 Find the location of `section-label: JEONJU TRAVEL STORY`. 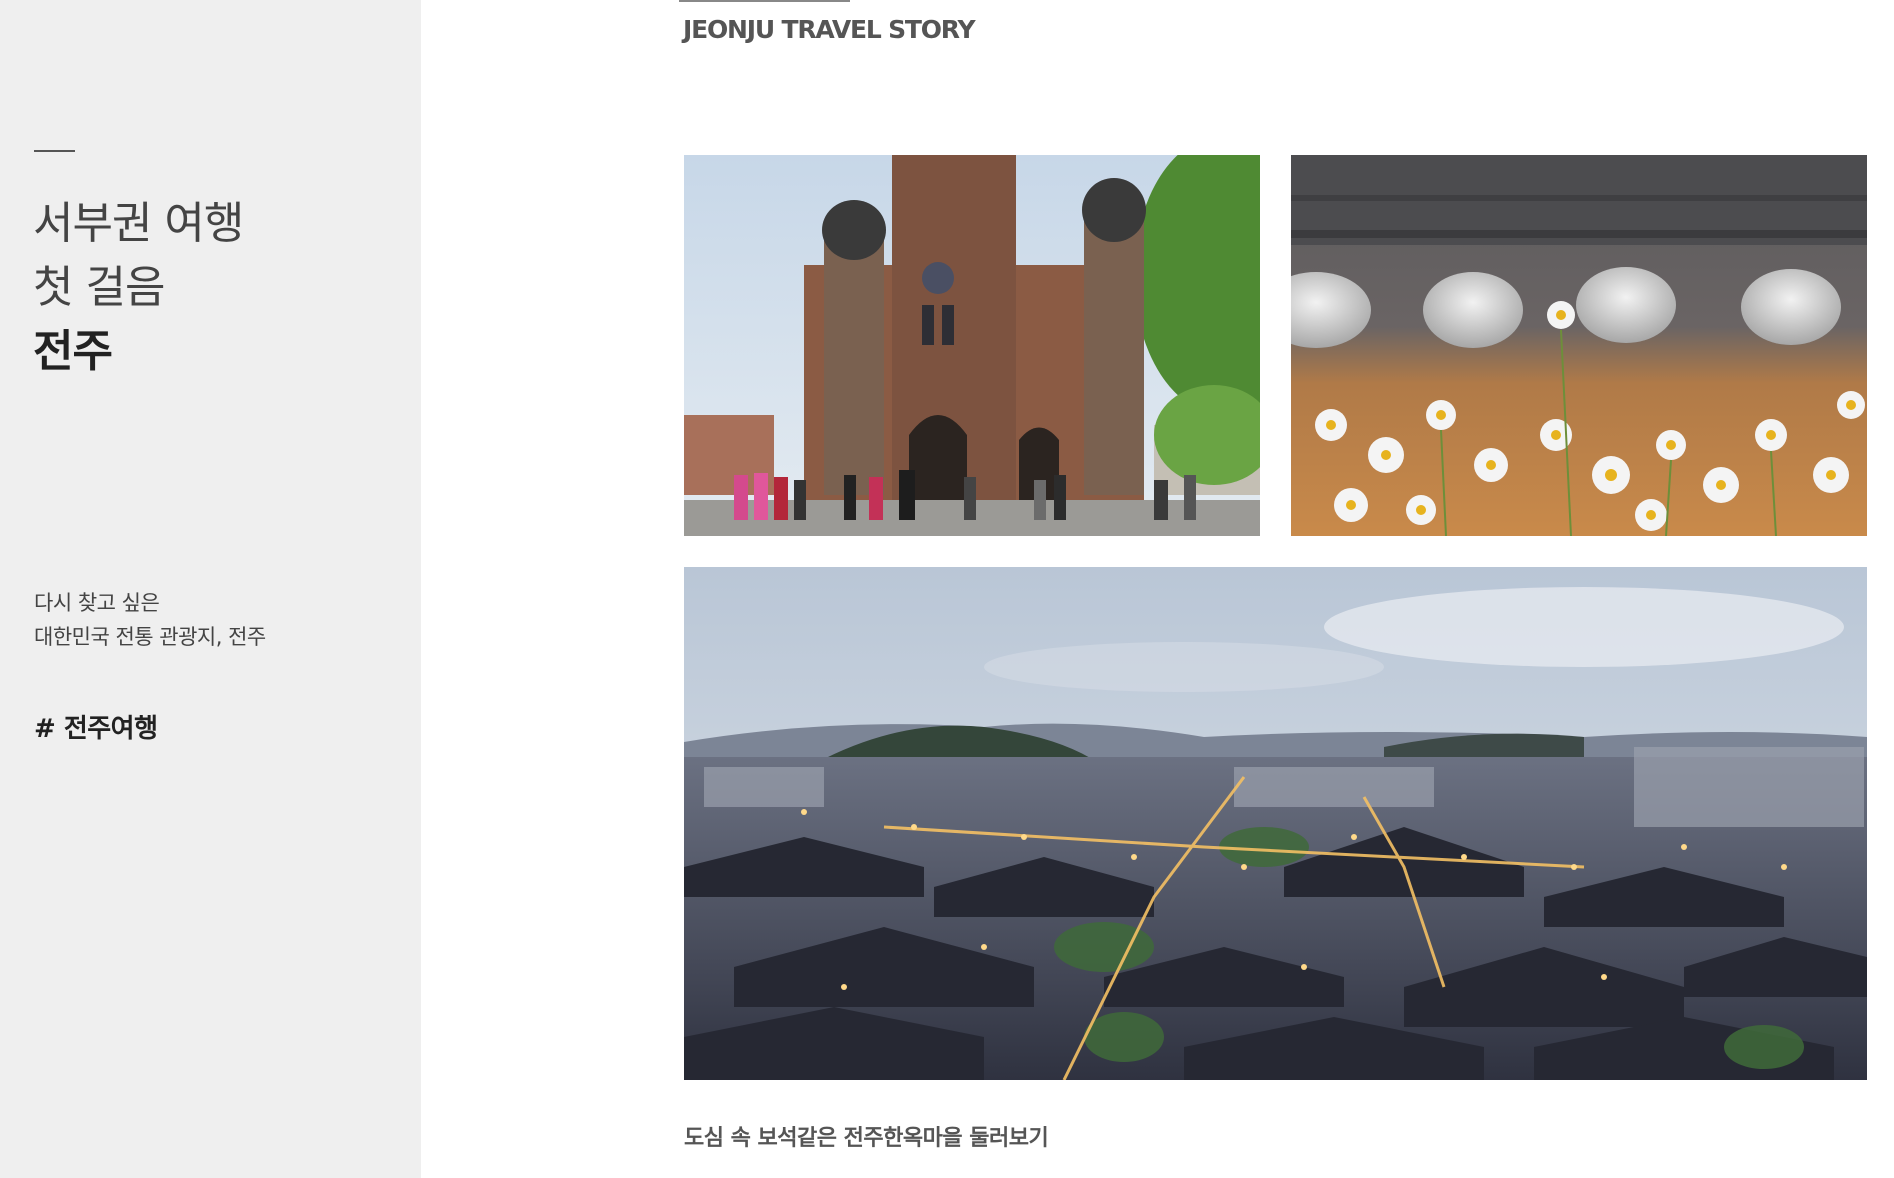

section-label: JEONJU TRAVEL STORY is located at coordinates (829, 29).